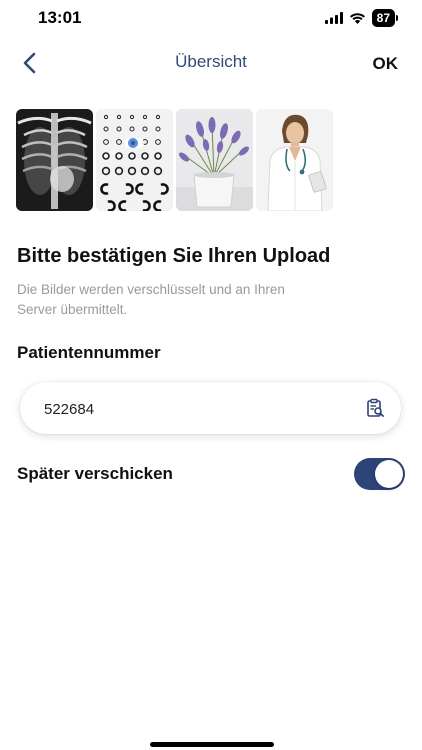 Image resolution: width=422 pixels, height=750 pixels. I want to click on patient-number-label: Patientennummer, so click(89, 352).